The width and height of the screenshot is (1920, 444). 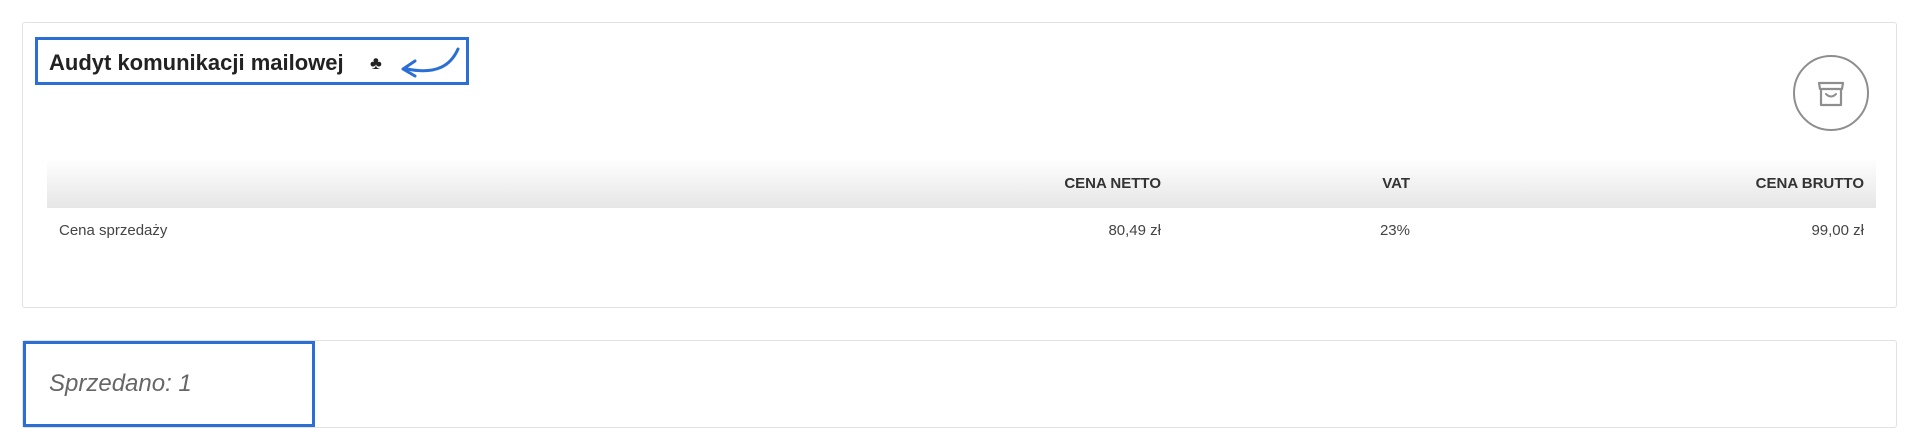 I want to click on shopping-bag-icon, so click(x=1831, y=94).